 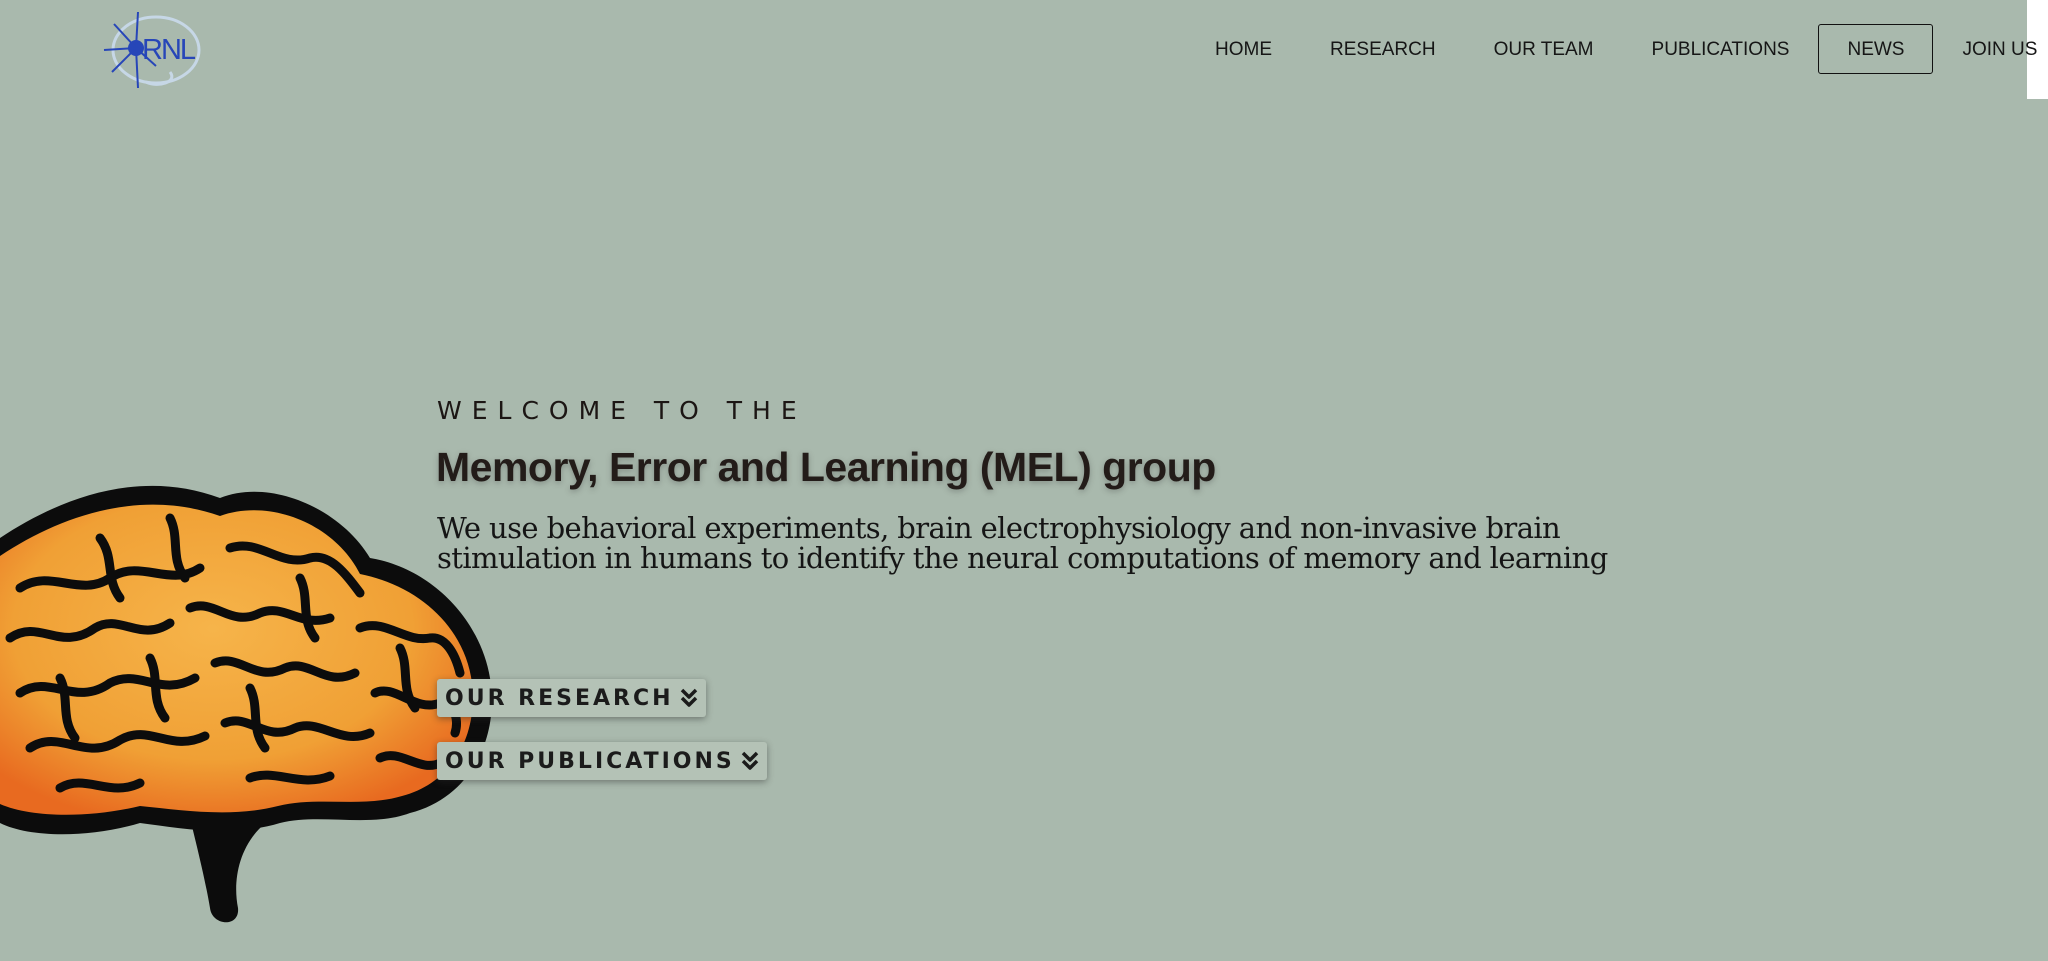 What do you see at coordinates (622, 410) in the screenshot?
I see `welcome-heading: WELCOME TO THE` at bounding box center [622, 410].